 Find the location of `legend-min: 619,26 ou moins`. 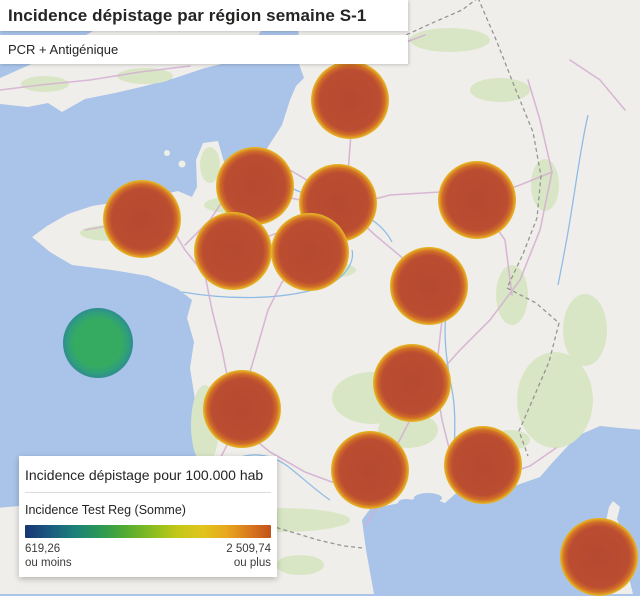

legend-min: 619,26 ou moins is located at coordinates (48, 556).